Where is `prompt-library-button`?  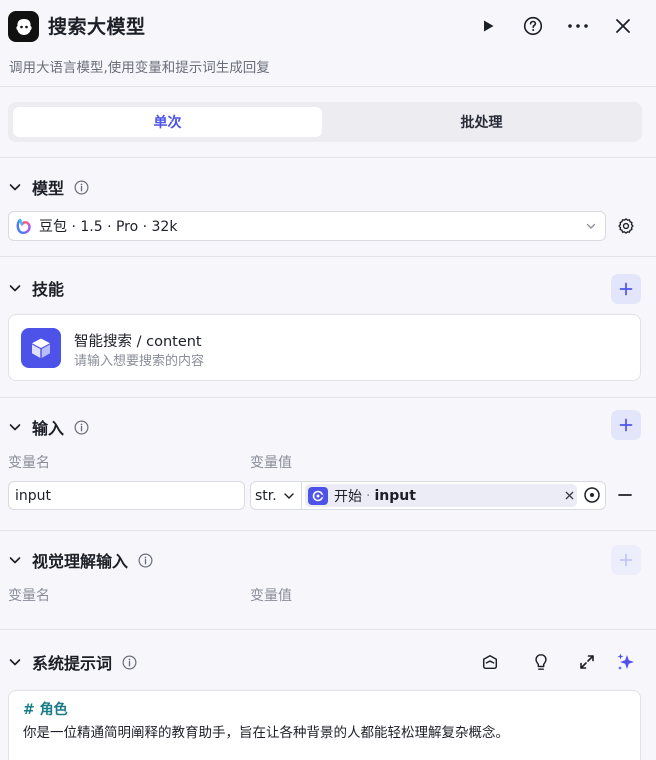 prompt-library-button is located at coordinates (490, 662).